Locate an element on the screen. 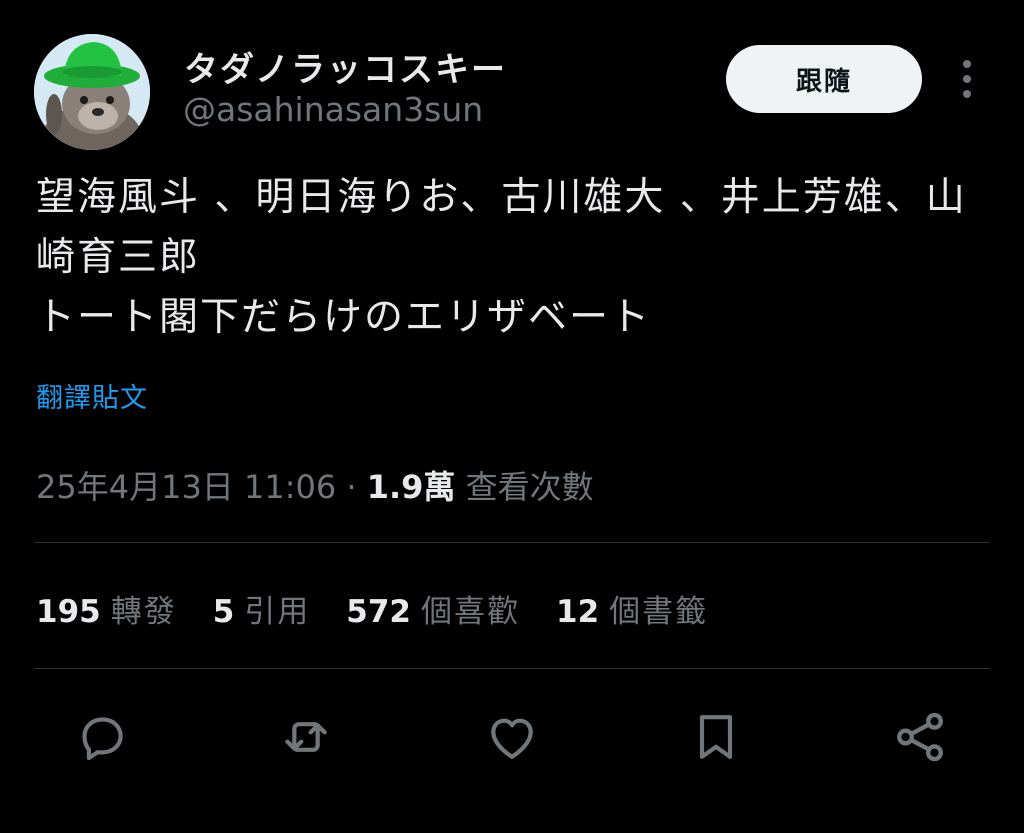 This screenshot has width=1024, height=833. avatar-image is located at coordinates (92, 92).